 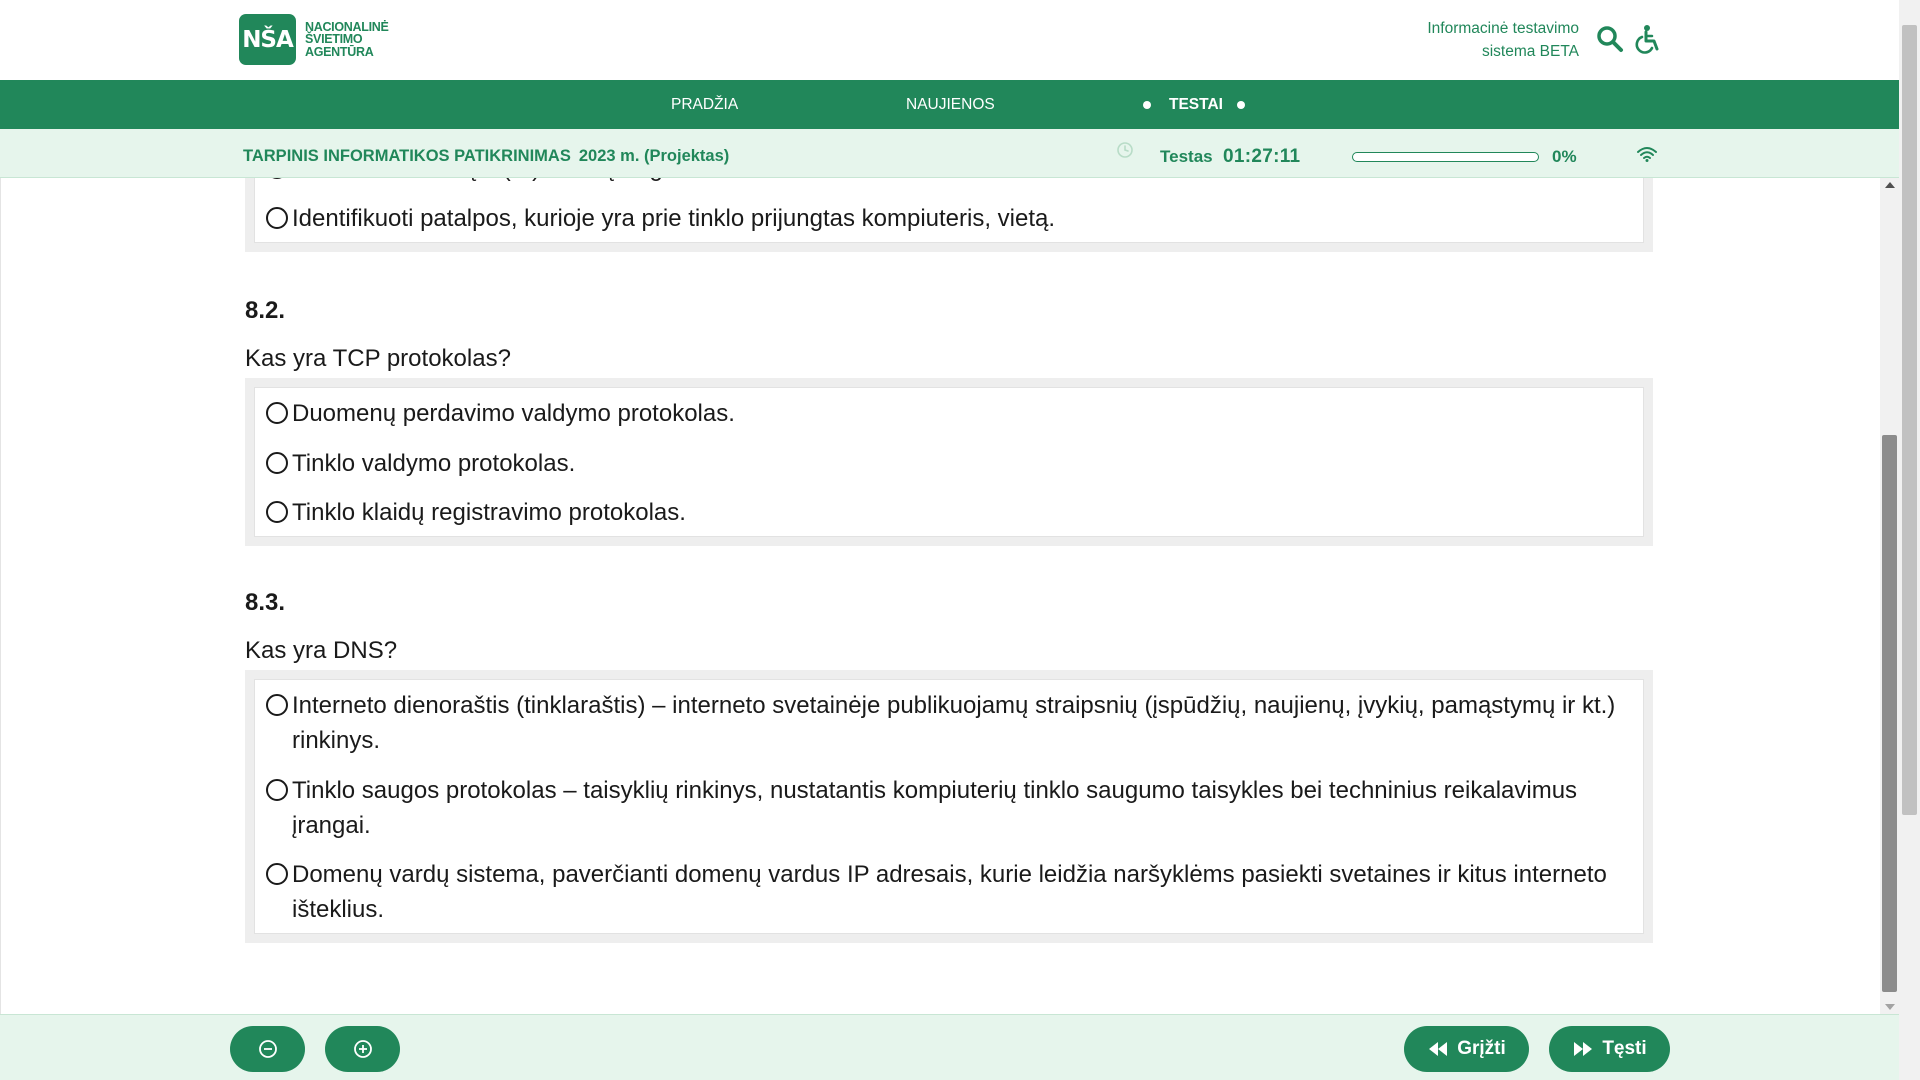 What do you see at coordinates (1186, 156) in the screenshot?
I see `timer-label: Testas` at bounding box center [1186, 156].